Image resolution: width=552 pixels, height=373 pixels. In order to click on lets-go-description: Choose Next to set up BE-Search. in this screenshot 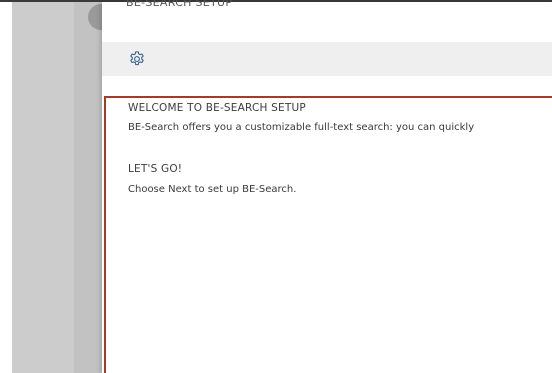, I will do `click(212, 189)`.